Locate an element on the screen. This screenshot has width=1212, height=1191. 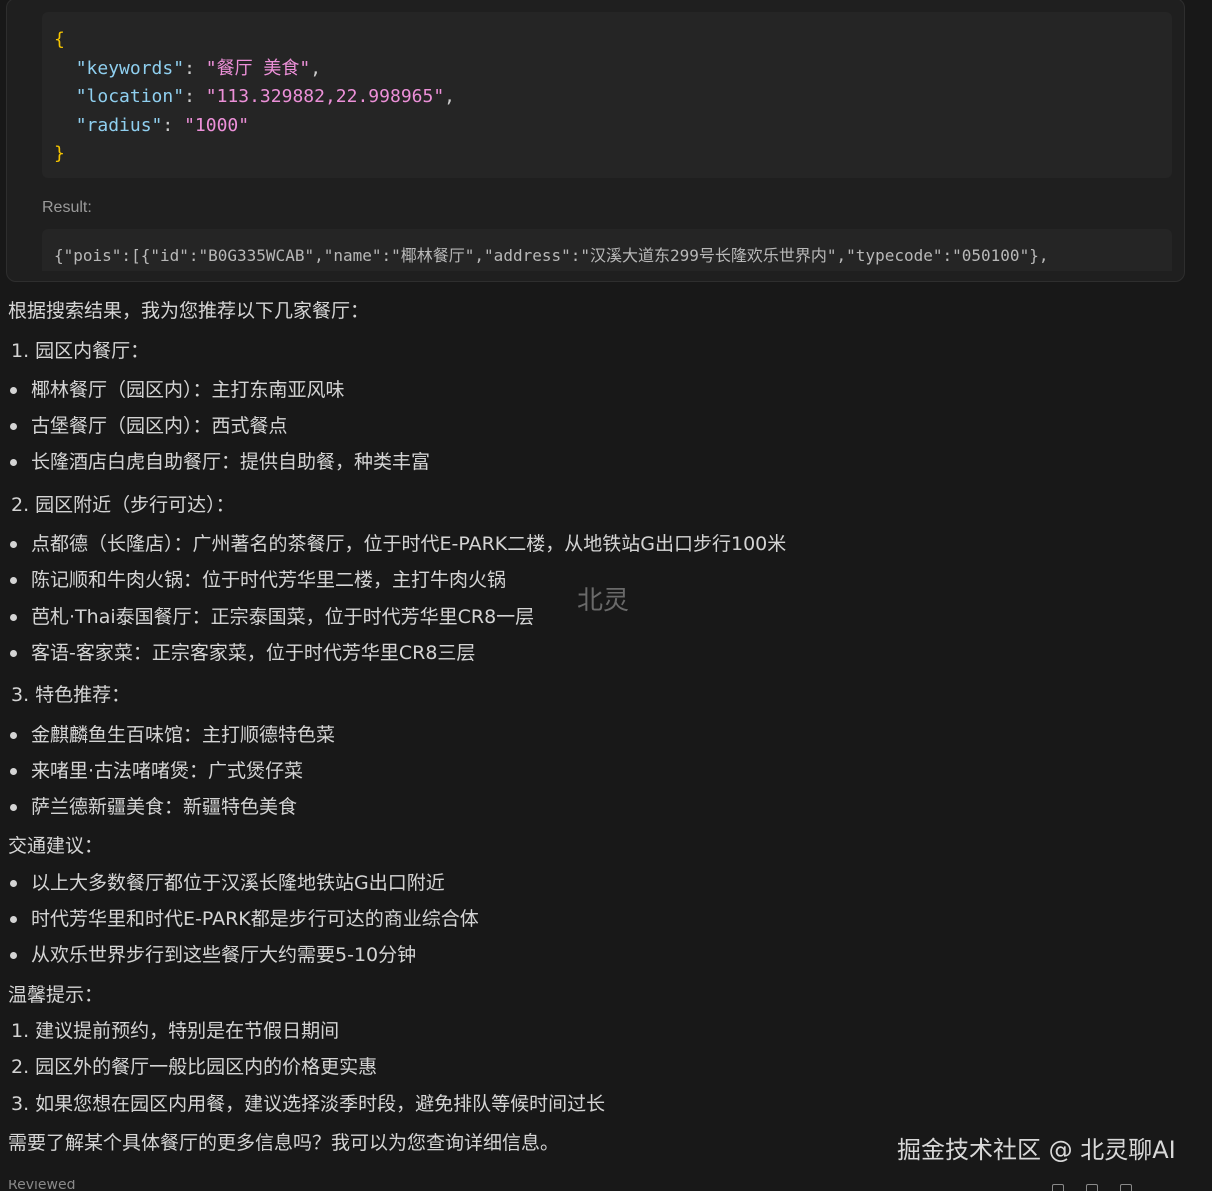
list-item: 客语-客家菜：正宗客家菜，位于时代芳华里CR8三层 is located at coordinates (253, 653).